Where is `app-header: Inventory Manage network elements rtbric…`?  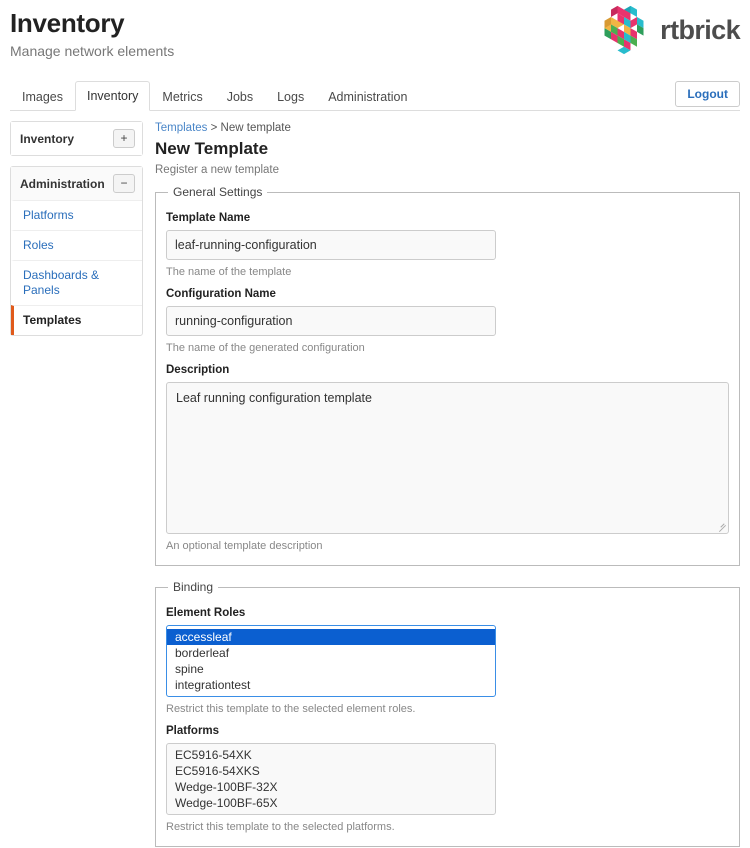 app-header: Inventory Manage network elements rtbric… is located at coordinates (375, 38).